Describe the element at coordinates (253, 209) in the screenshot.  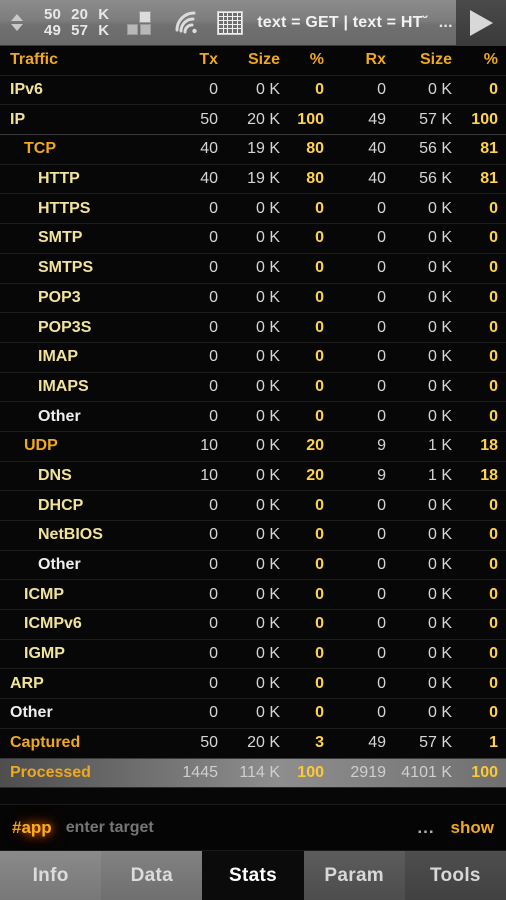
I see `table-row: HTTPS 0 0 K 0 0 0 K 0` at that location.